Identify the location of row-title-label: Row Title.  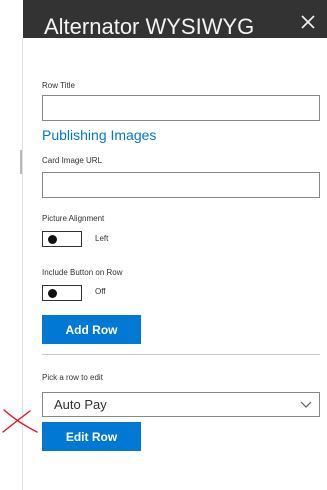
(58, 85).